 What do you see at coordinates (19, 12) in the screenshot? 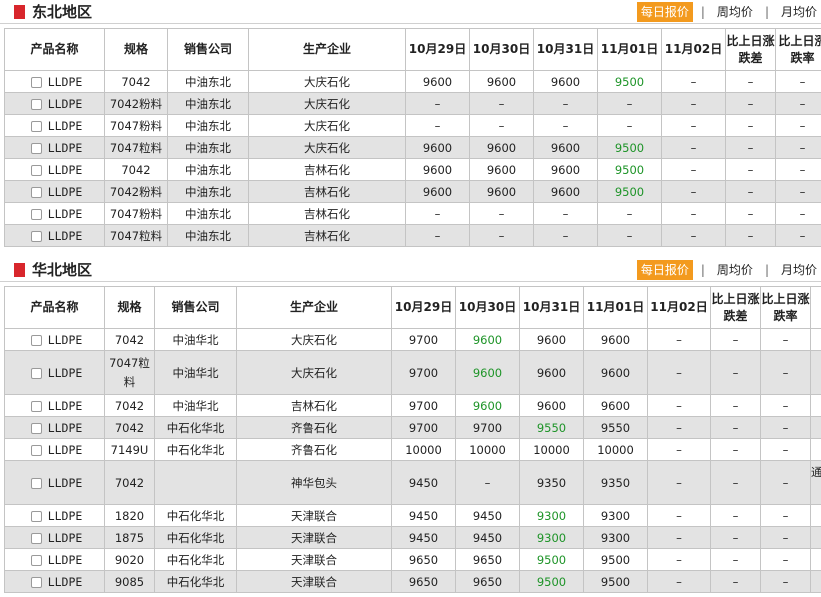
I see `section-marker-icon` at bounding box center [19, 12].